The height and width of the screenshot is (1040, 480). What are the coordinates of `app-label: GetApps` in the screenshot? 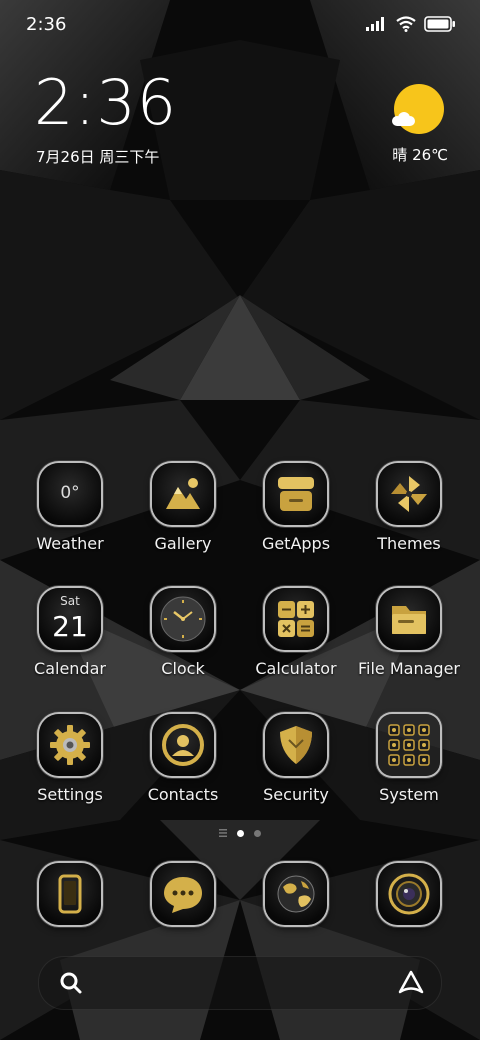 It's located at (296, 543).